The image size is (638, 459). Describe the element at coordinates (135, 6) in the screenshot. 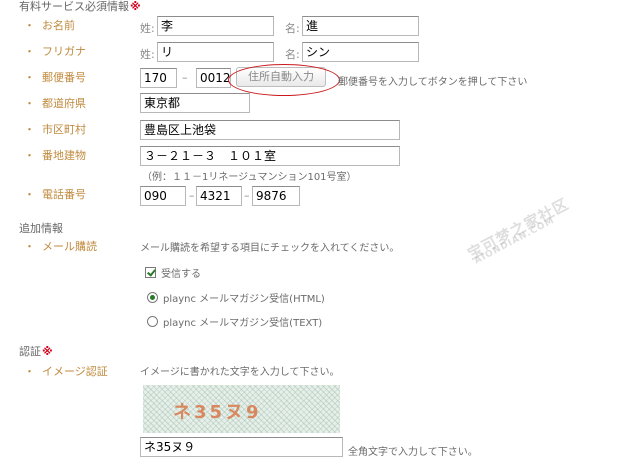

I see `required-mark: ※` at that location.